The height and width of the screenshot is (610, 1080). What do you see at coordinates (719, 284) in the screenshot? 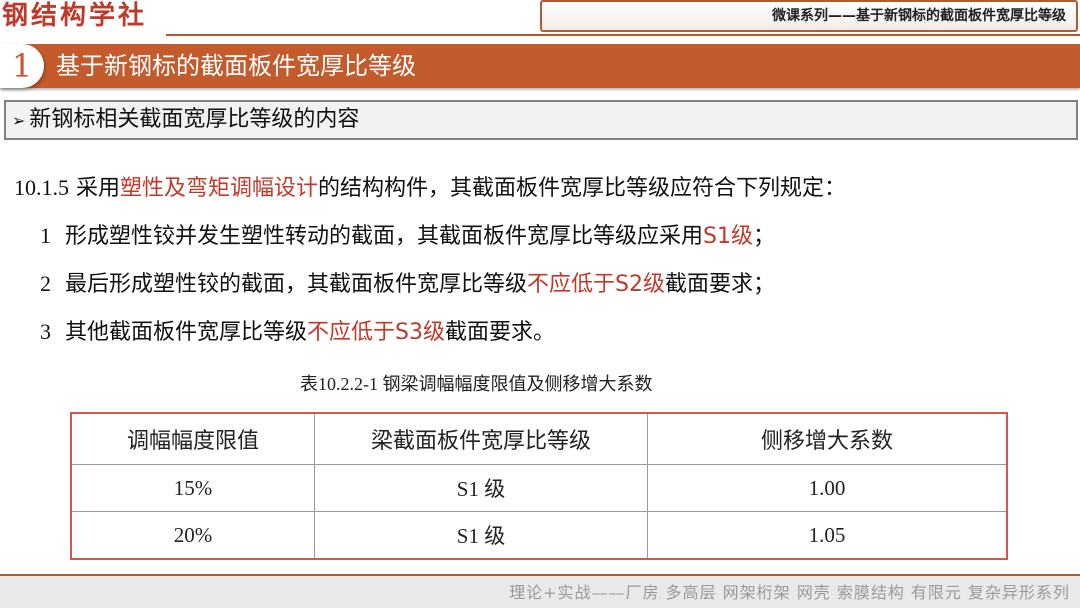
I see `item-text: 截面要求；` at bounding box center [719, 284].